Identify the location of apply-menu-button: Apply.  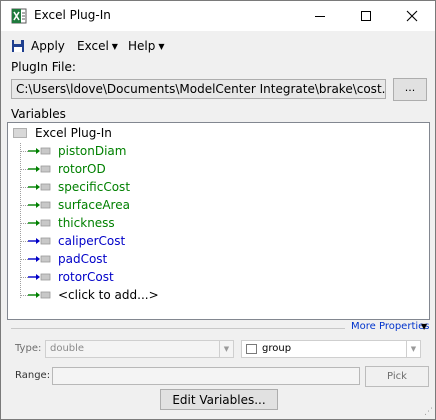
(38, 46).